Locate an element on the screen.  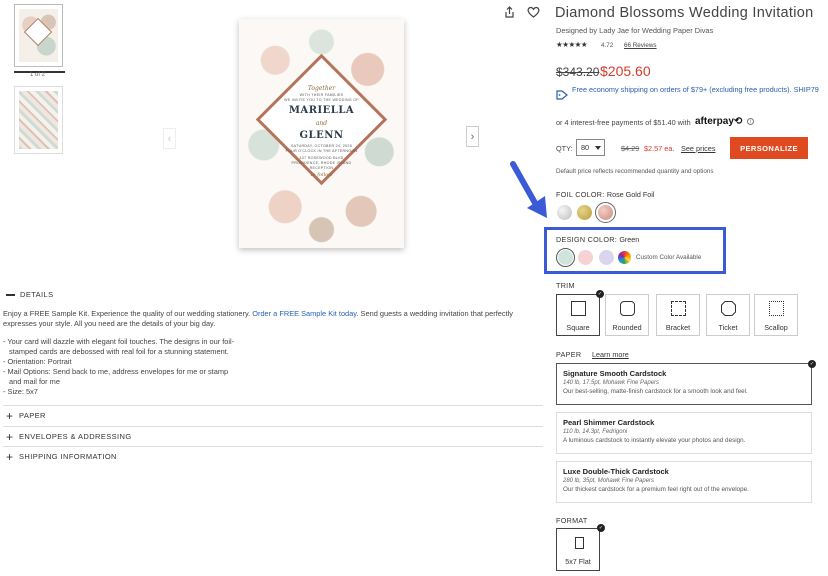
design-swatch-lavender is located at coordinates (606, 257).